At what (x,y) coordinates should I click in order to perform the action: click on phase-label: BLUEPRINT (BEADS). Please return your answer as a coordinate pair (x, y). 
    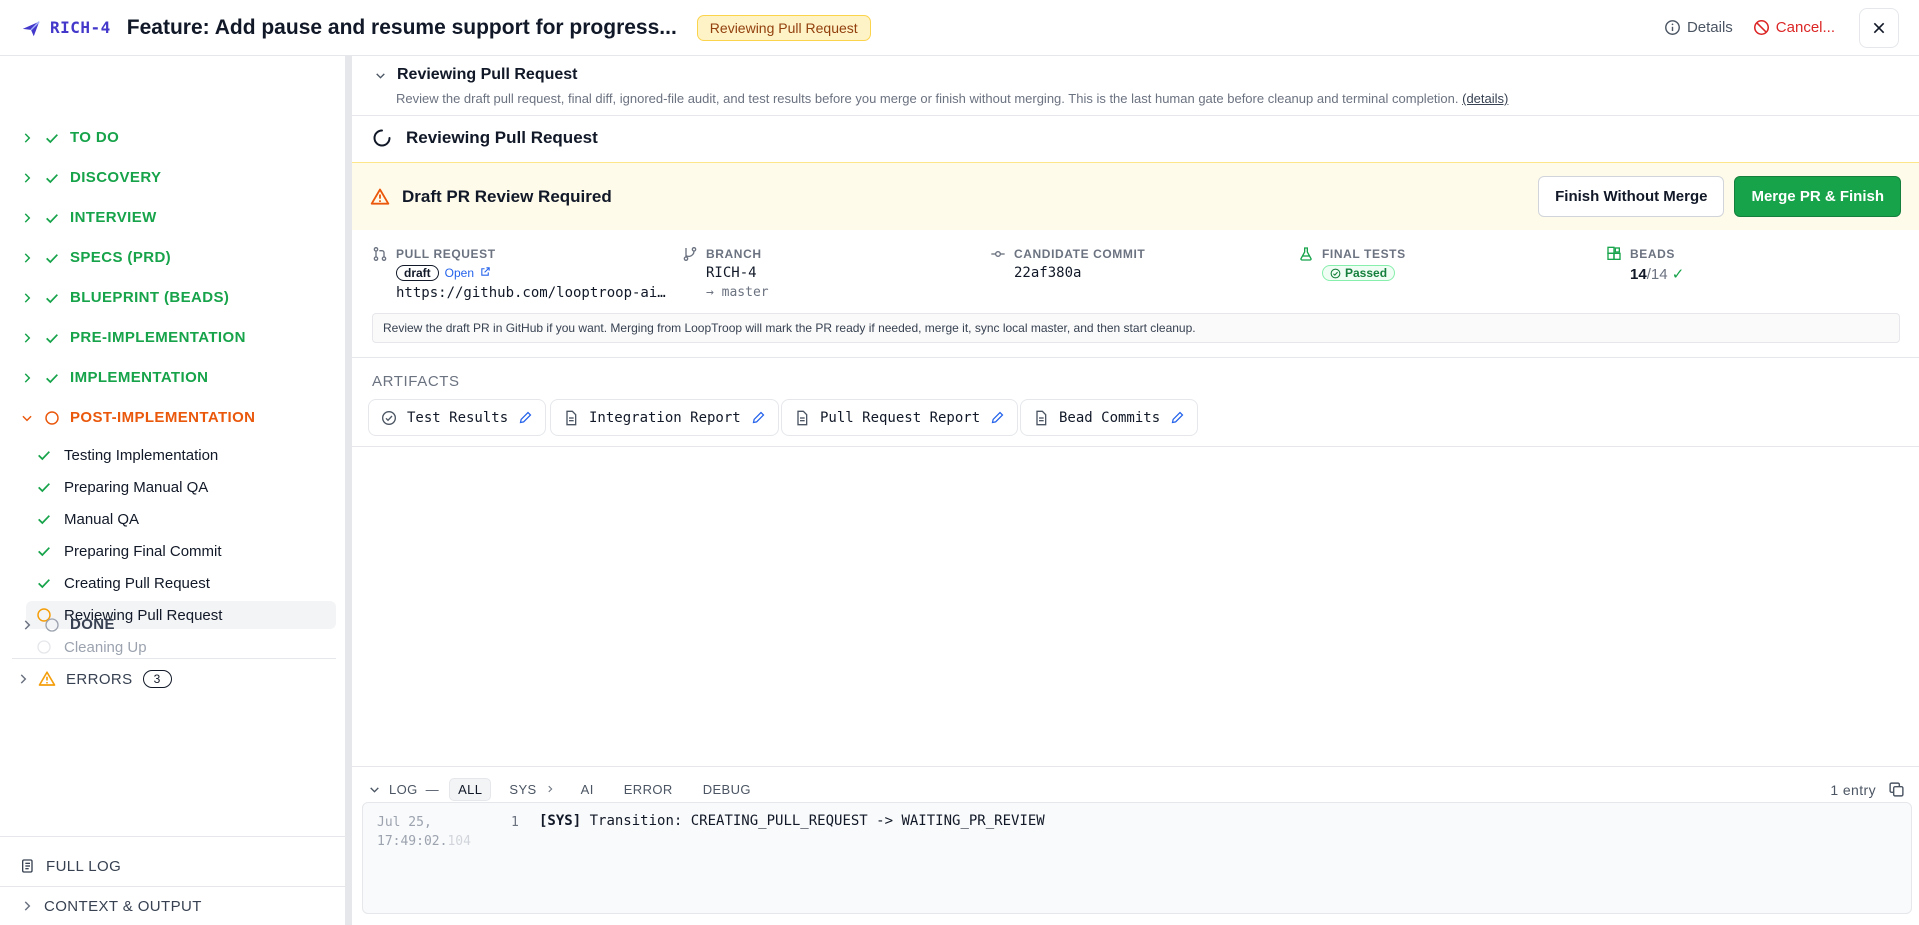
    Looking at the image, I should click on (150, 297).